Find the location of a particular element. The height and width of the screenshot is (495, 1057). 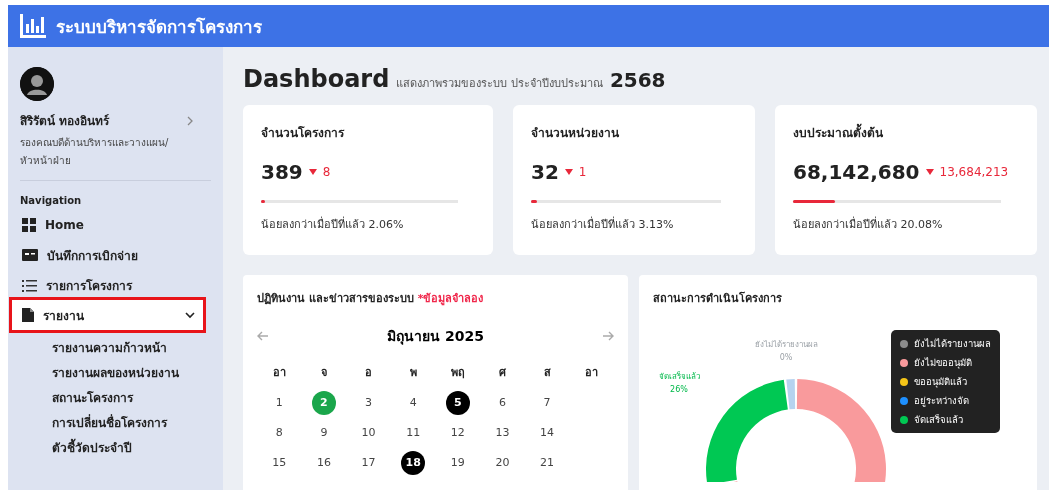

calendar-day: 4 is located at coordinates (413, 403).